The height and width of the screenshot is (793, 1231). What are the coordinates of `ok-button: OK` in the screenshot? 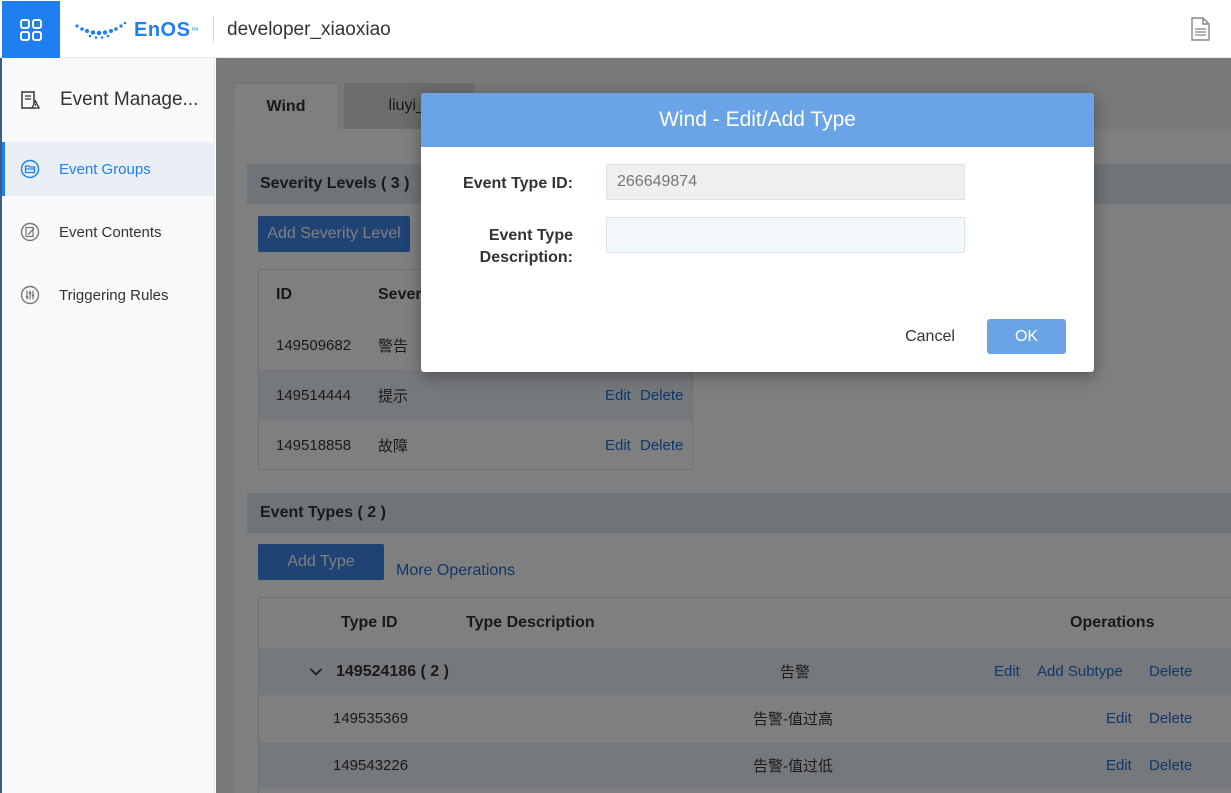 It's located at (1026, 336).